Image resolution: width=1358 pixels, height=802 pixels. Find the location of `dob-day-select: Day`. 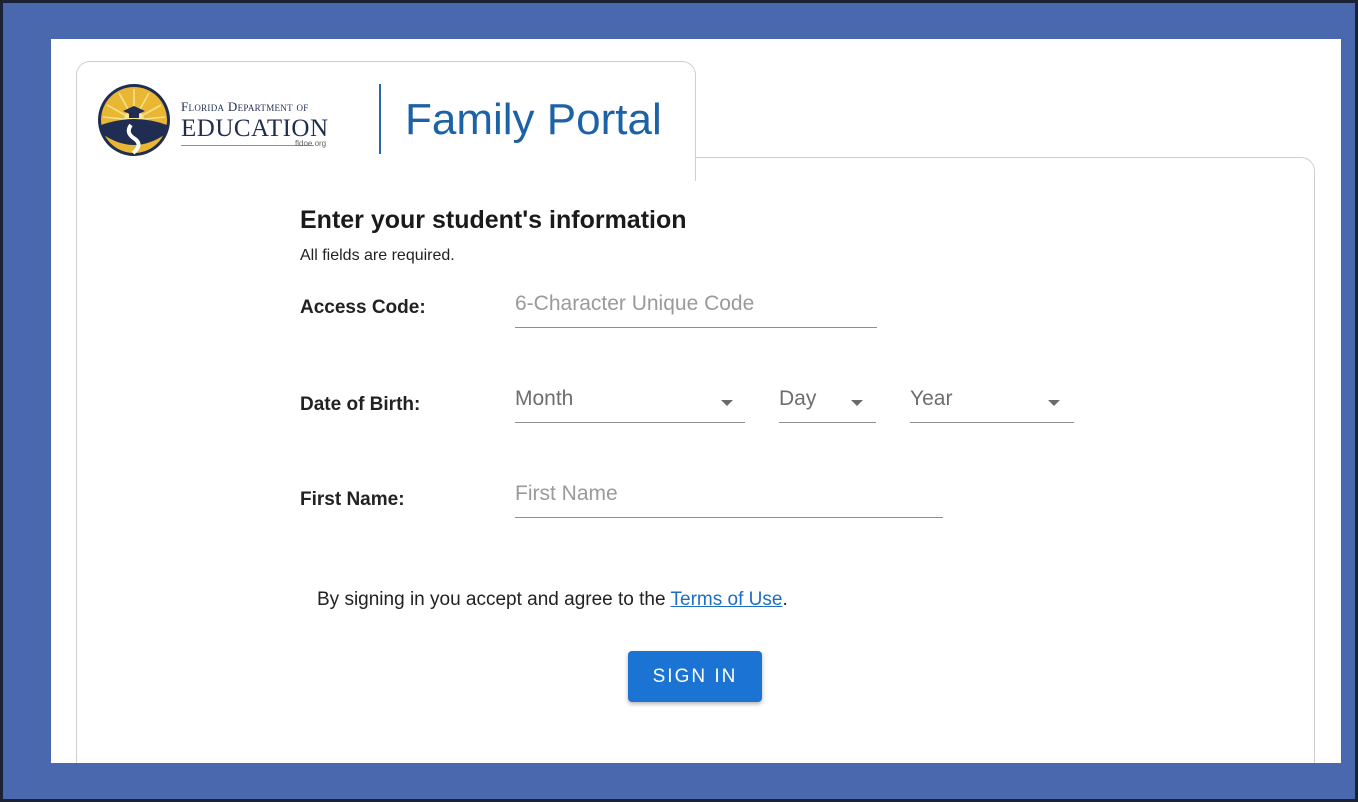

dob-day-select: Day is located at coordinates (827, 405).